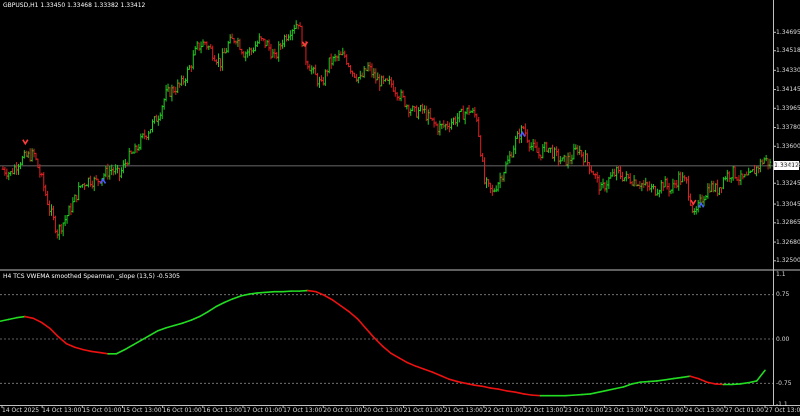 The image size is (800, 416). What do you see at coordinates (21, 410) in the screenshot?
I see `time-tick-label: 14 Oct 2025` at bounding box center [21, 410].